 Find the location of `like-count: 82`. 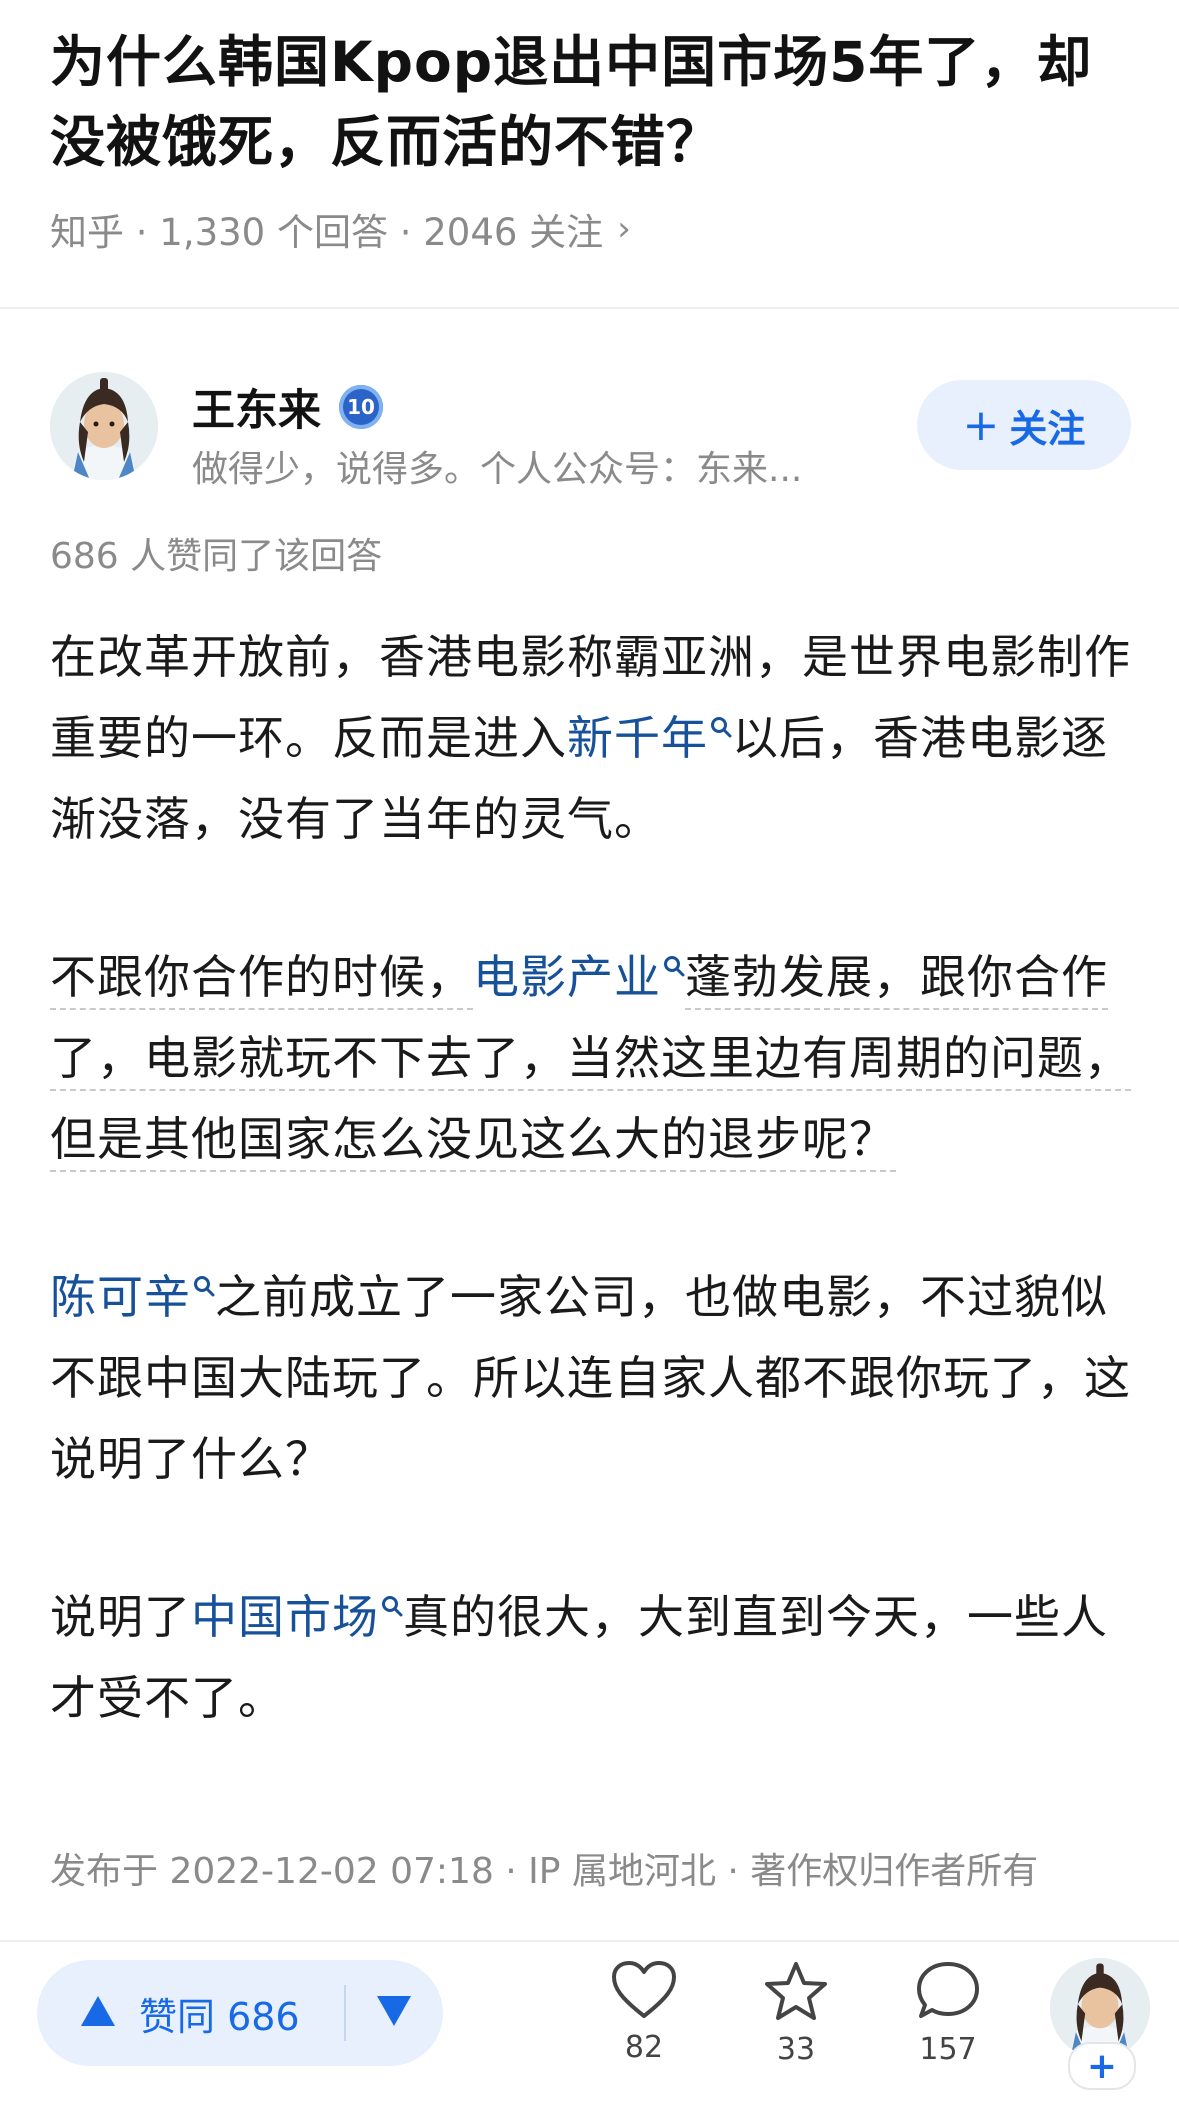

like-count: 82 is located at coordinates (644, 2047).